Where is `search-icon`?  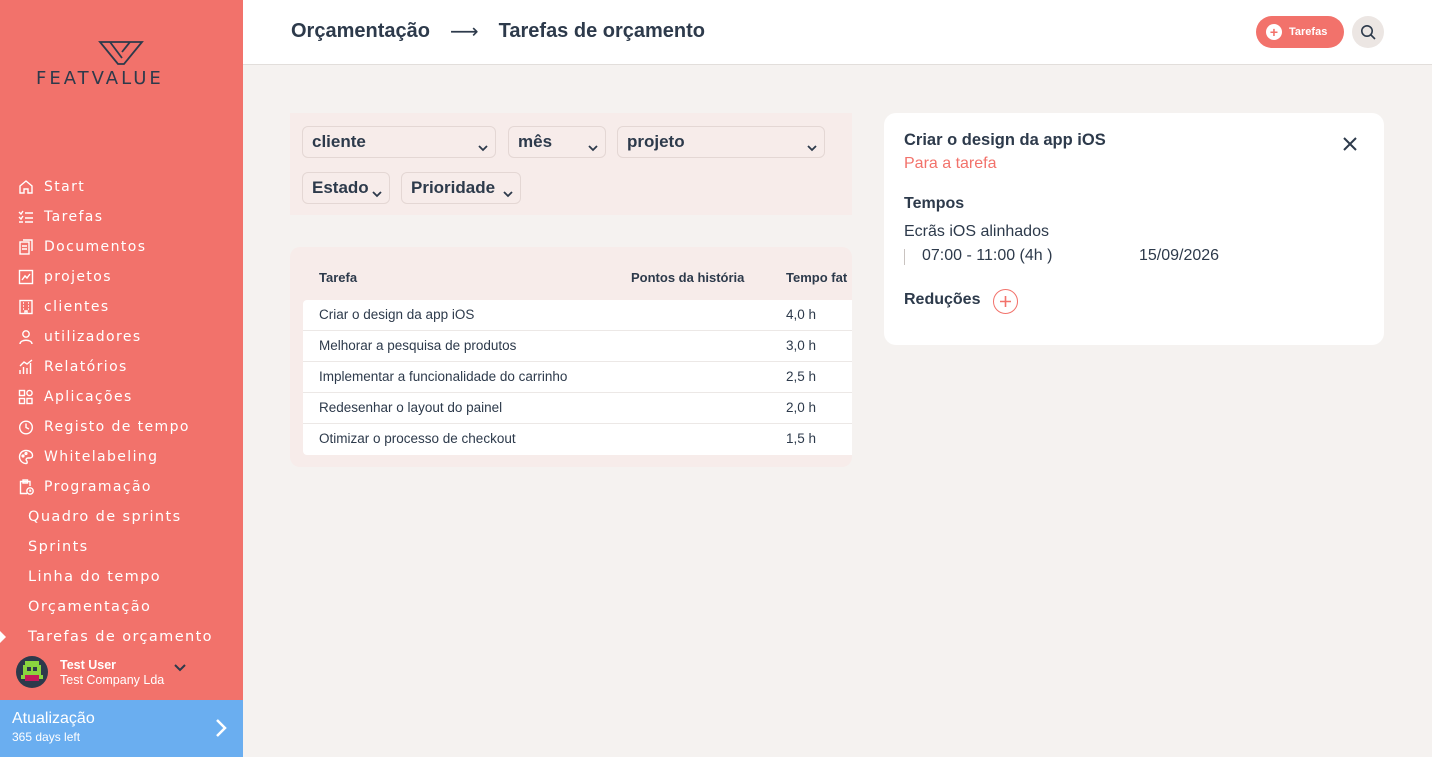
search-icon is located at coordinates (1368, 32).